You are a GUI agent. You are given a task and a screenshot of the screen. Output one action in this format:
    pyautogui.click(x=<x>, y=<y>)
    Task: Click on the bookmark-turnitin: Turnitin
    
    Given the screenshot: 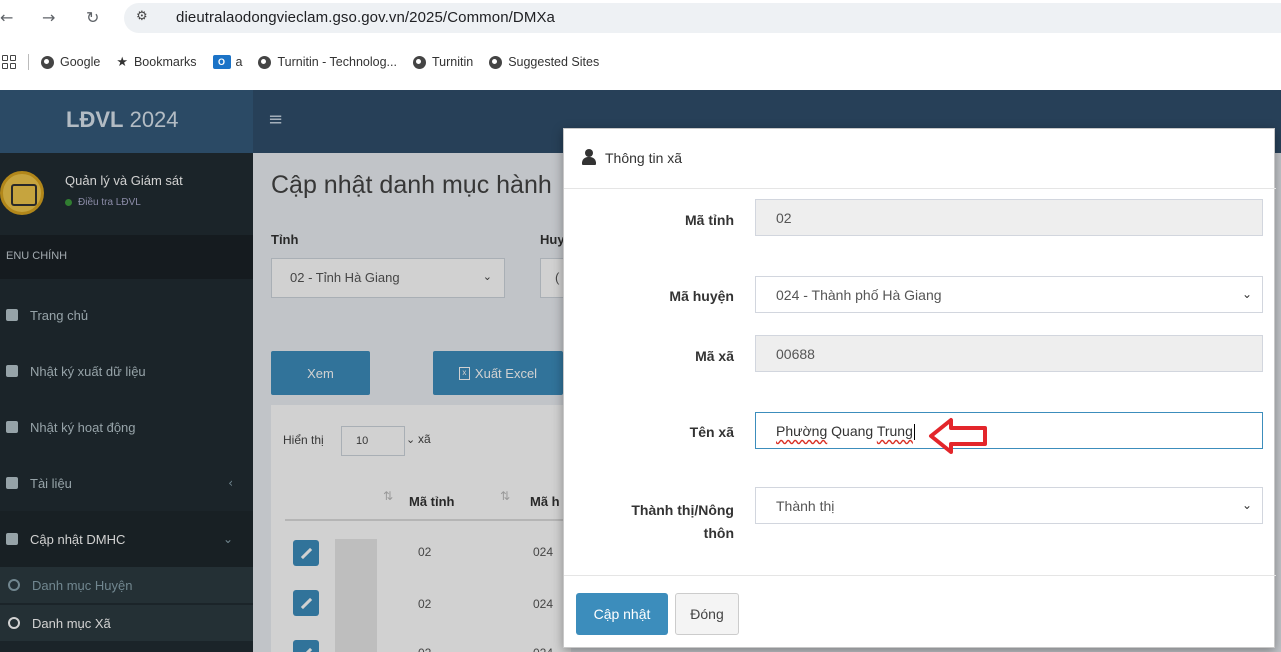 What is the action you would take?
    pyautogui.click(x=442, y=62)
    